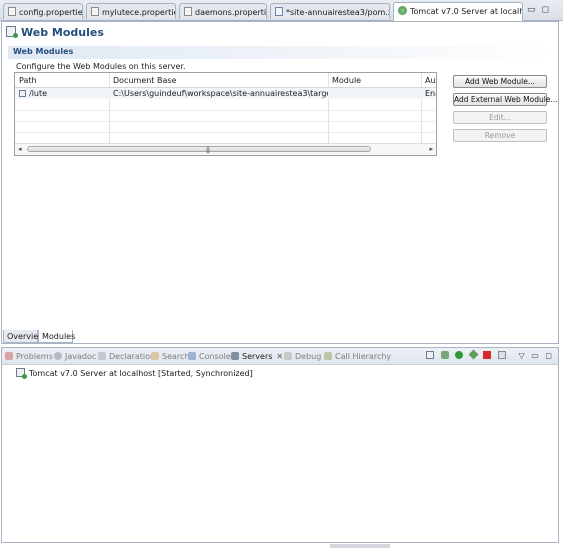  Describe the element at coordinates (209, 356) in the screenshot. I see `tab-console: Console` at that location.